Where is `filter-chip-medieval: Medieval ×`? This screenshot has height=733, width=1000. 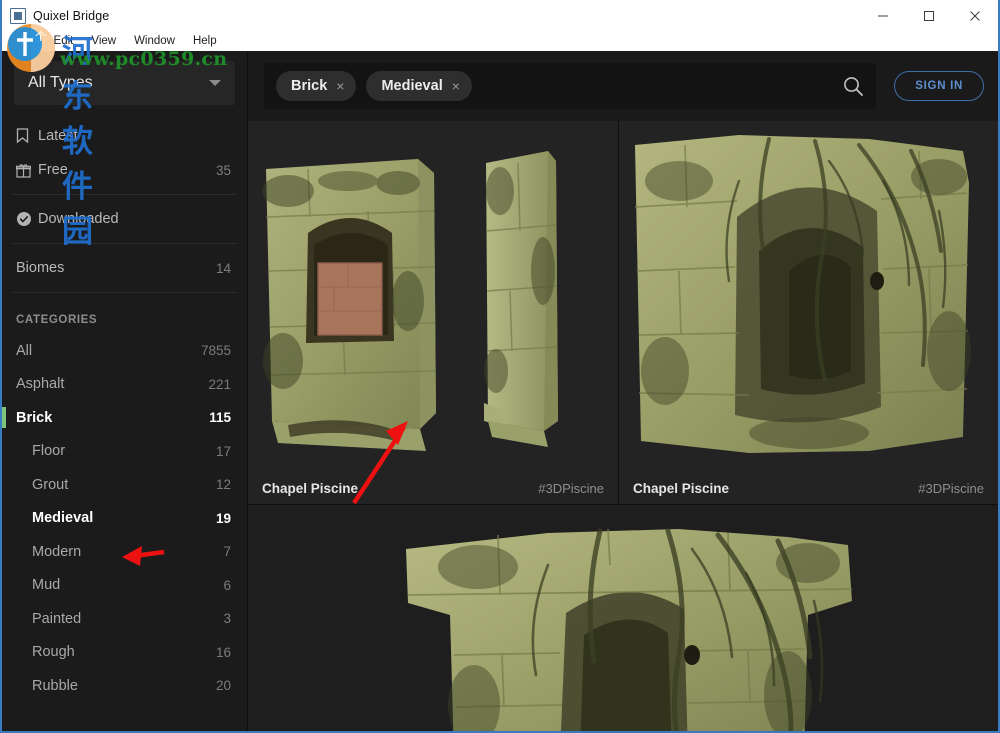 filter-chip-medieval: Medieval × is located at coordinates (419, 86).